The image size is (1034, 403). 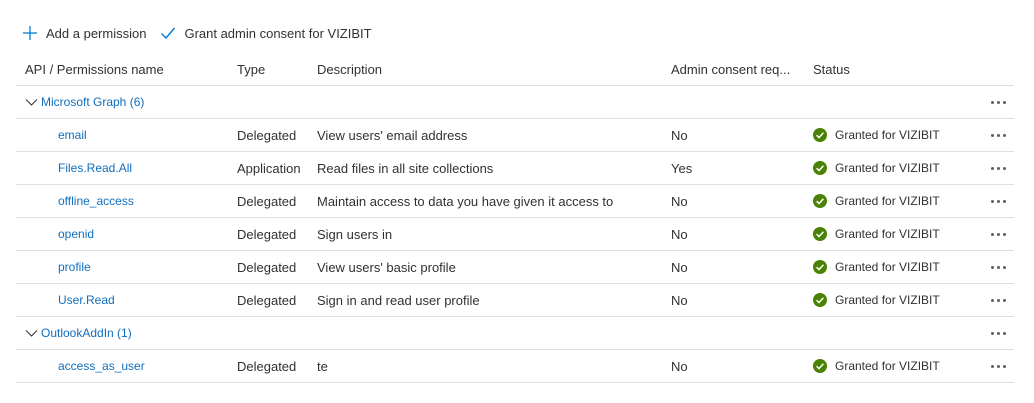 I want to click on checkmark-icon, so click(x=168, y=33).